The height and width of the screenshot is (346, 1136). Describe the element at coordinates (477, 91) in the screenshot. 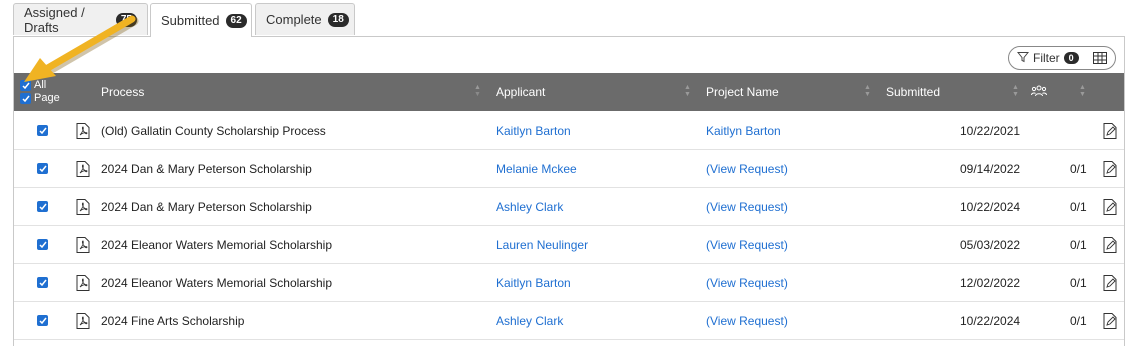

I see `sort-asc-icon: ▲ ▼` at that location.